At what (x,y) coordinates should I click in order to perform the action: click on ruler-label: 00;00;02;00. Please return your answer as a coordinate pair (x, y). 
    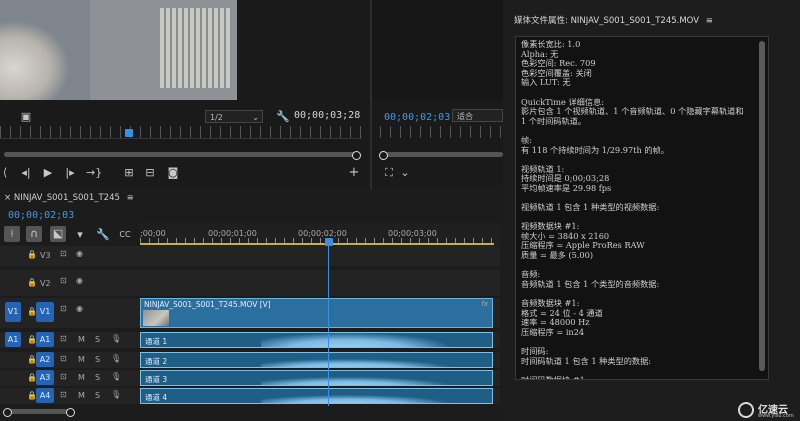
    Looking at the image, I should click on (322, 233).